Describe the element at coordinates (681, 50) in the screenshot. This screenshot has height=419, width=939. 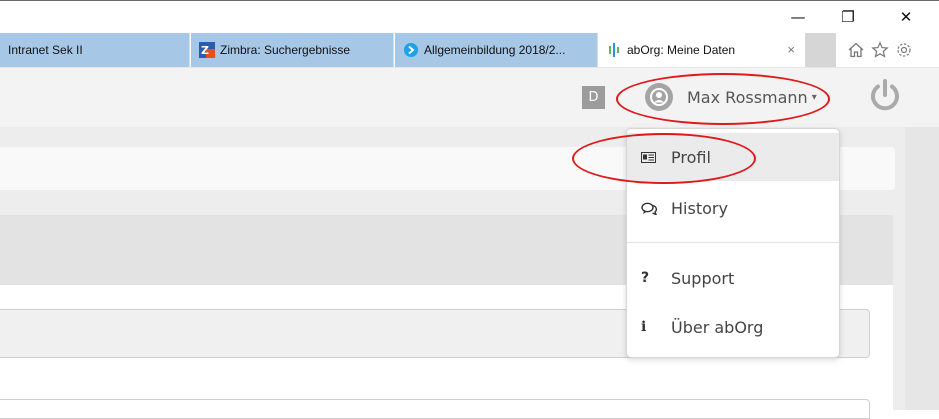
I see `tab-label: abOrg: Meine Daten` at that location.